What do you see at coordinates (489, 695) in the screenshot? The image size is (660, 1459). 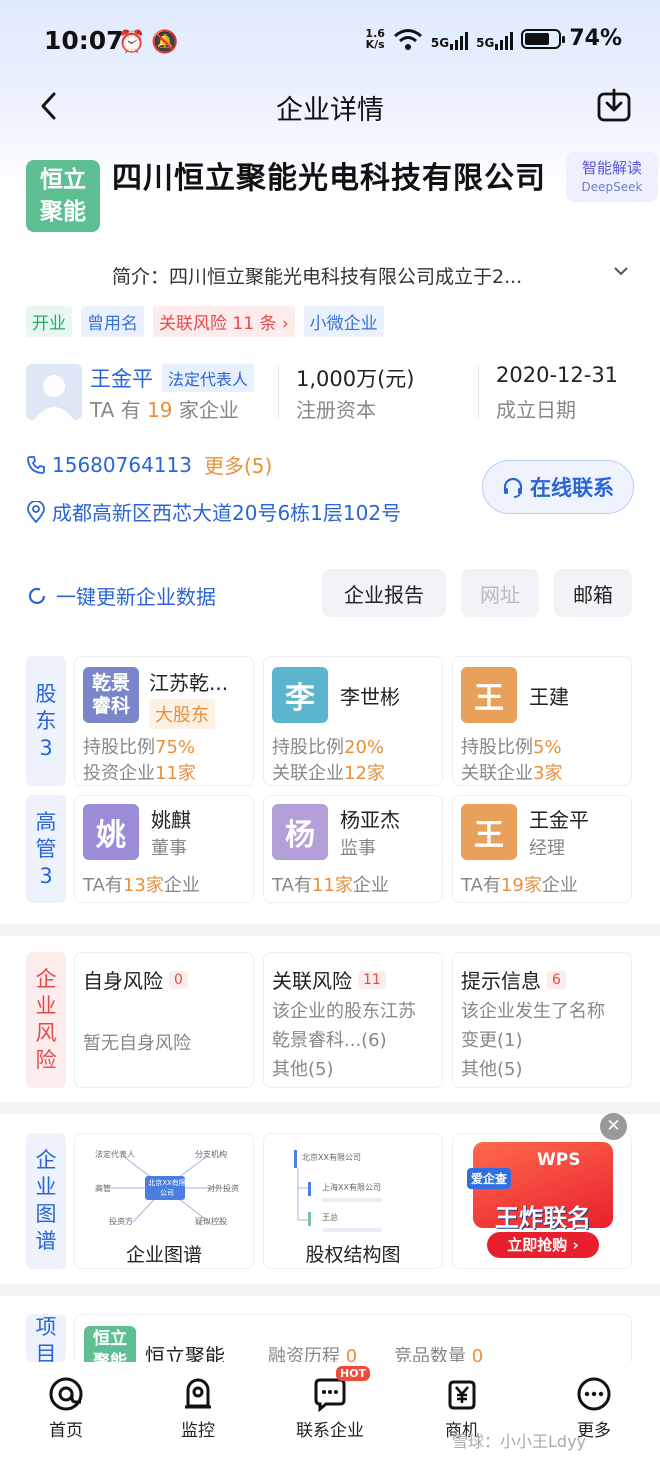 I see `shareholder-avatar: 王` at bounding box center [489, 695].